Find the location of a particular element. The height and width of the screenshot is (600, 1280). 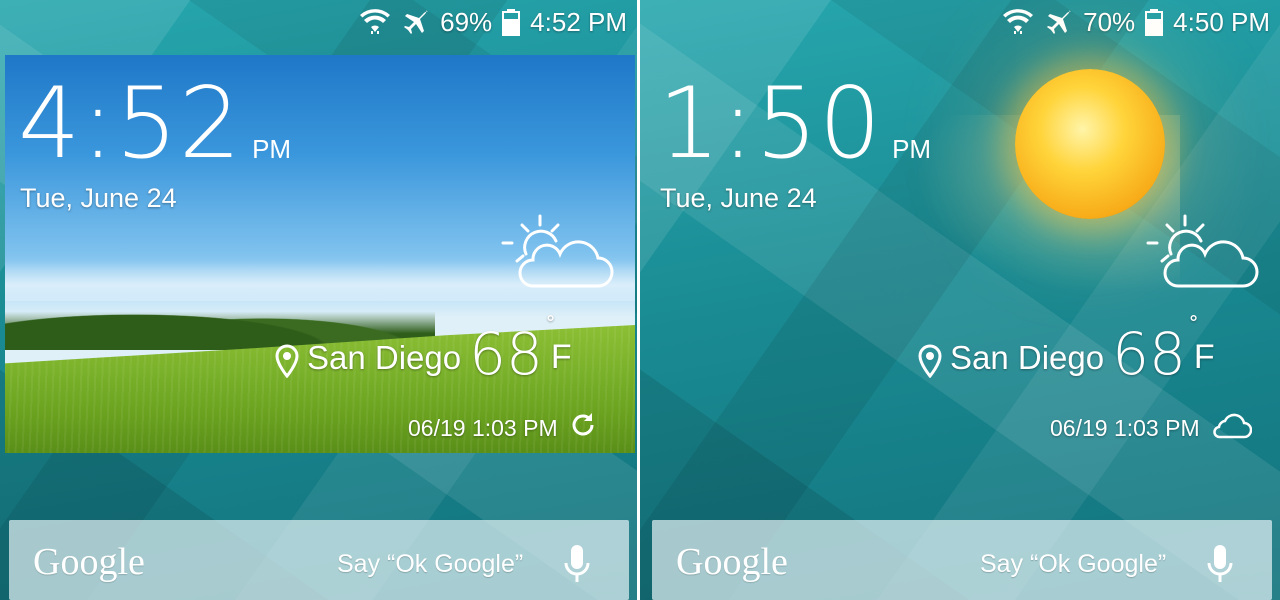

sun-icon is located at coordinates (1090, 144).